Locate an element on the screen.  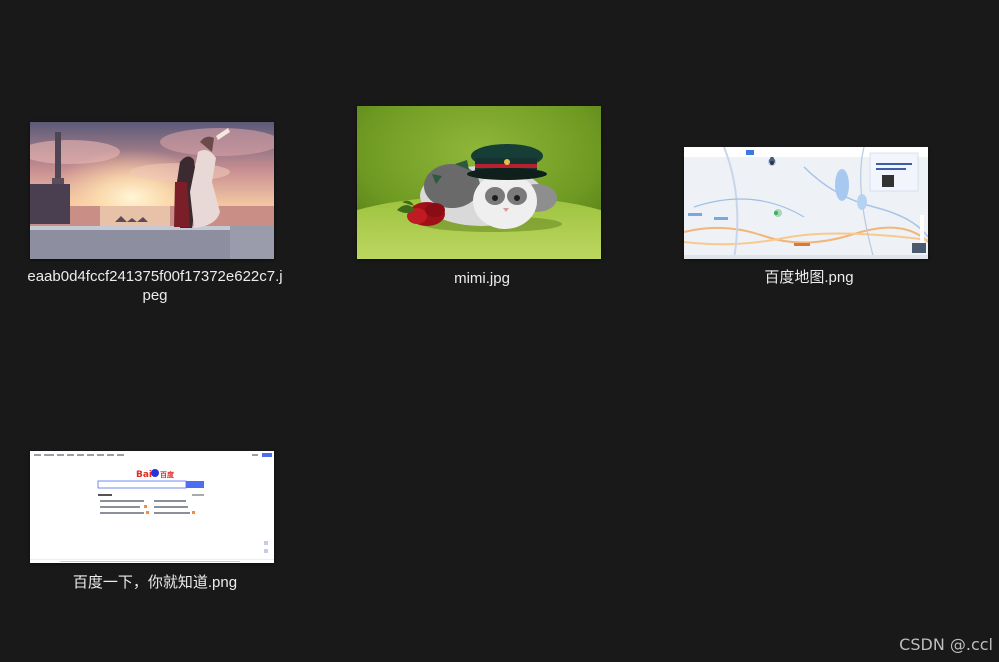
file-name-label: mimi.jpg is located at coordinates (482, 278).